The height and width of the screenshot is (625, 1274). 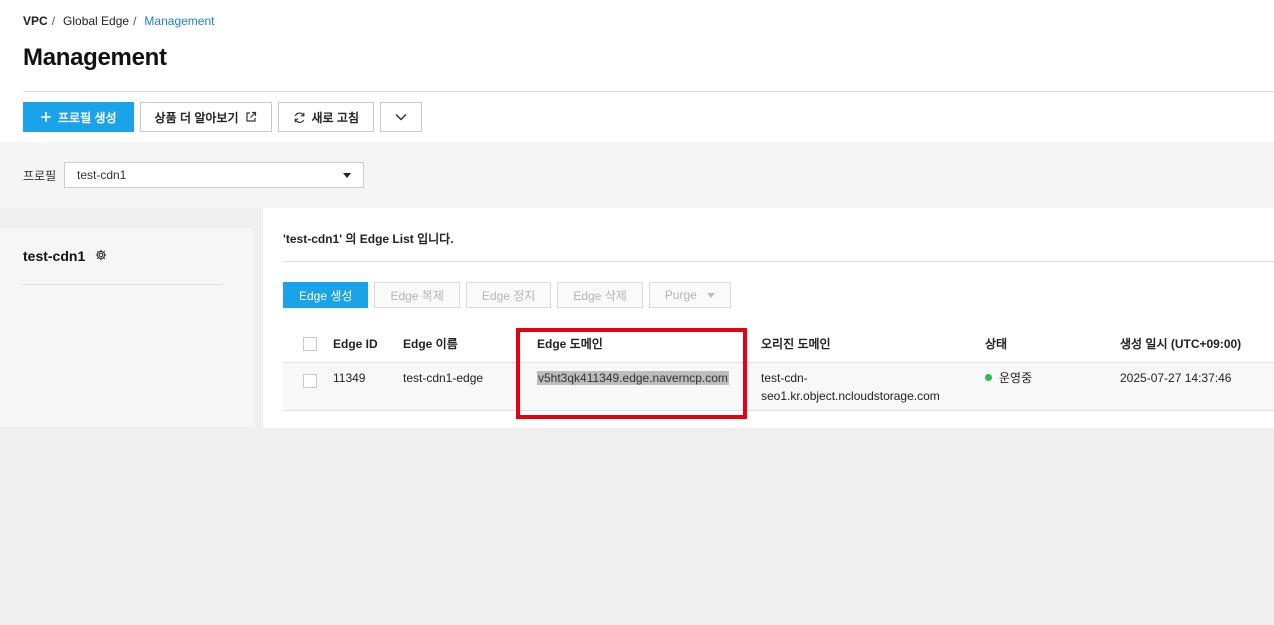 What do you see at coordinates (326, 295) in the screenshot?
I see `create-edge-button: Edge 생성` at bounding box center [326, 295].